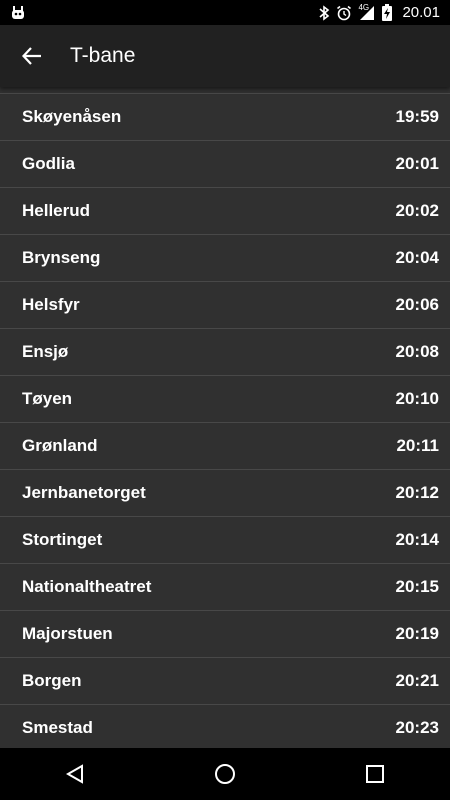  Describe the element at coordinates (87, 586) in the screenshot. I see `stop-name: Nationaltheatret` at that location.